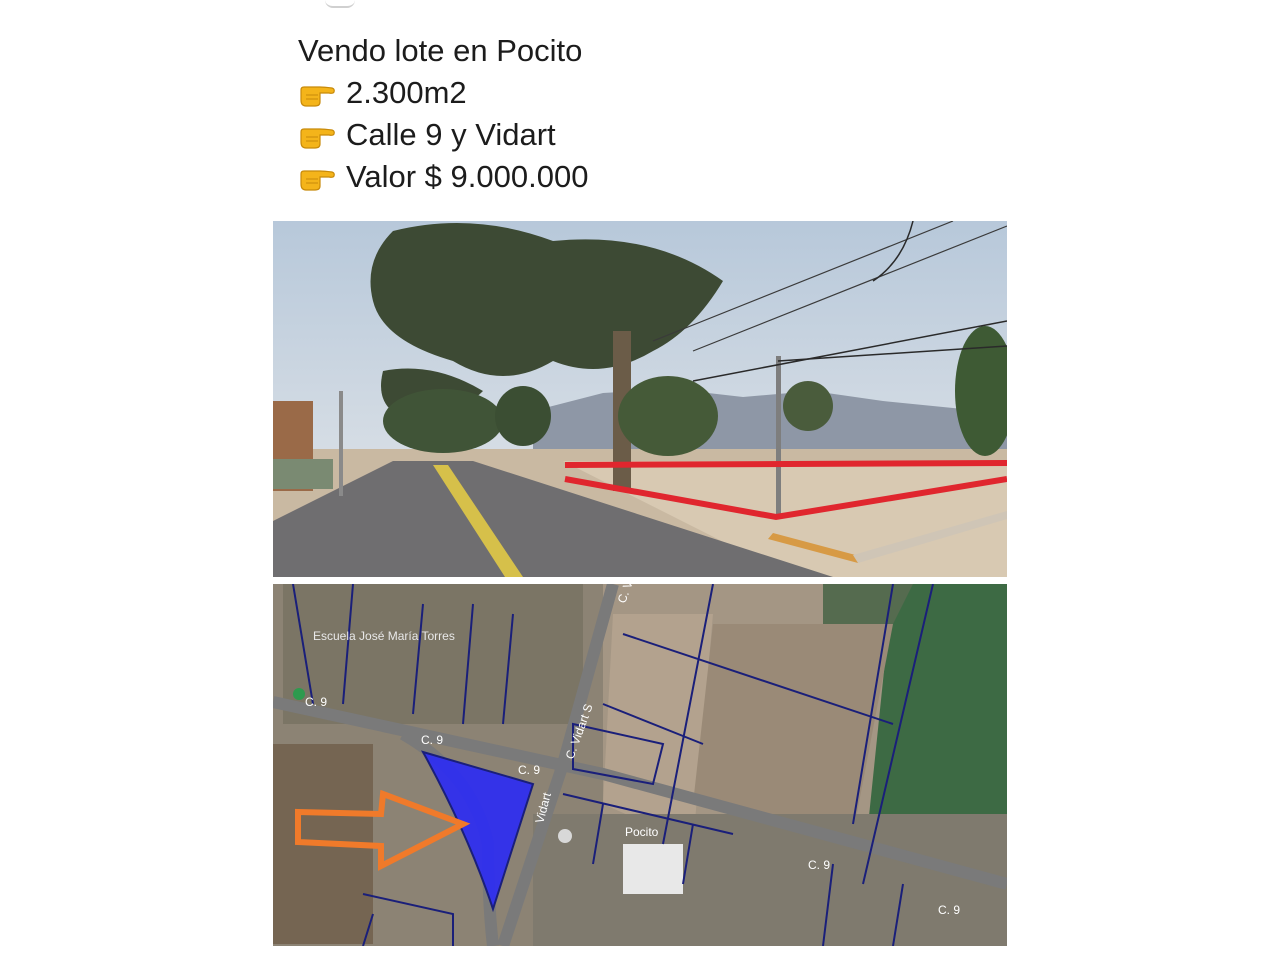 The width and height of the screenshot is (1280, 960). I want to click on label-c9-a: C. 9, so click(432, 740).